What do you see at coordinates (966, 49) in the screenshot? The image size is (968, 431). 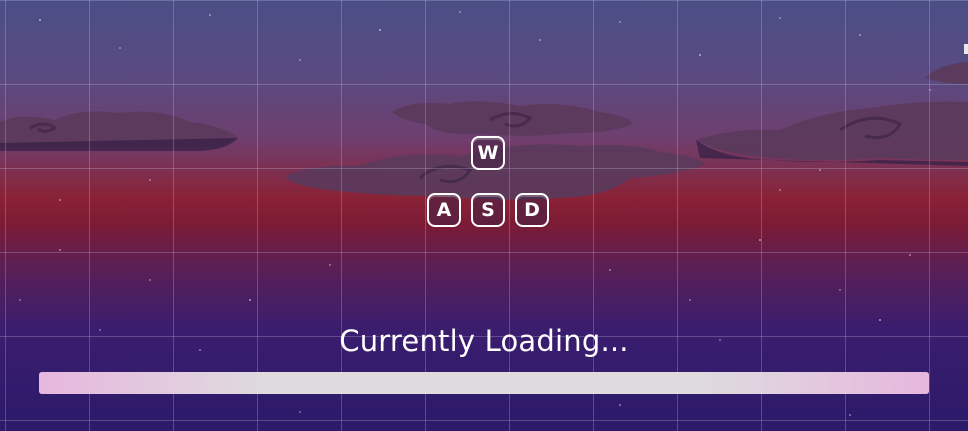 I see `edge-marker` at bounding box center [966, 49].